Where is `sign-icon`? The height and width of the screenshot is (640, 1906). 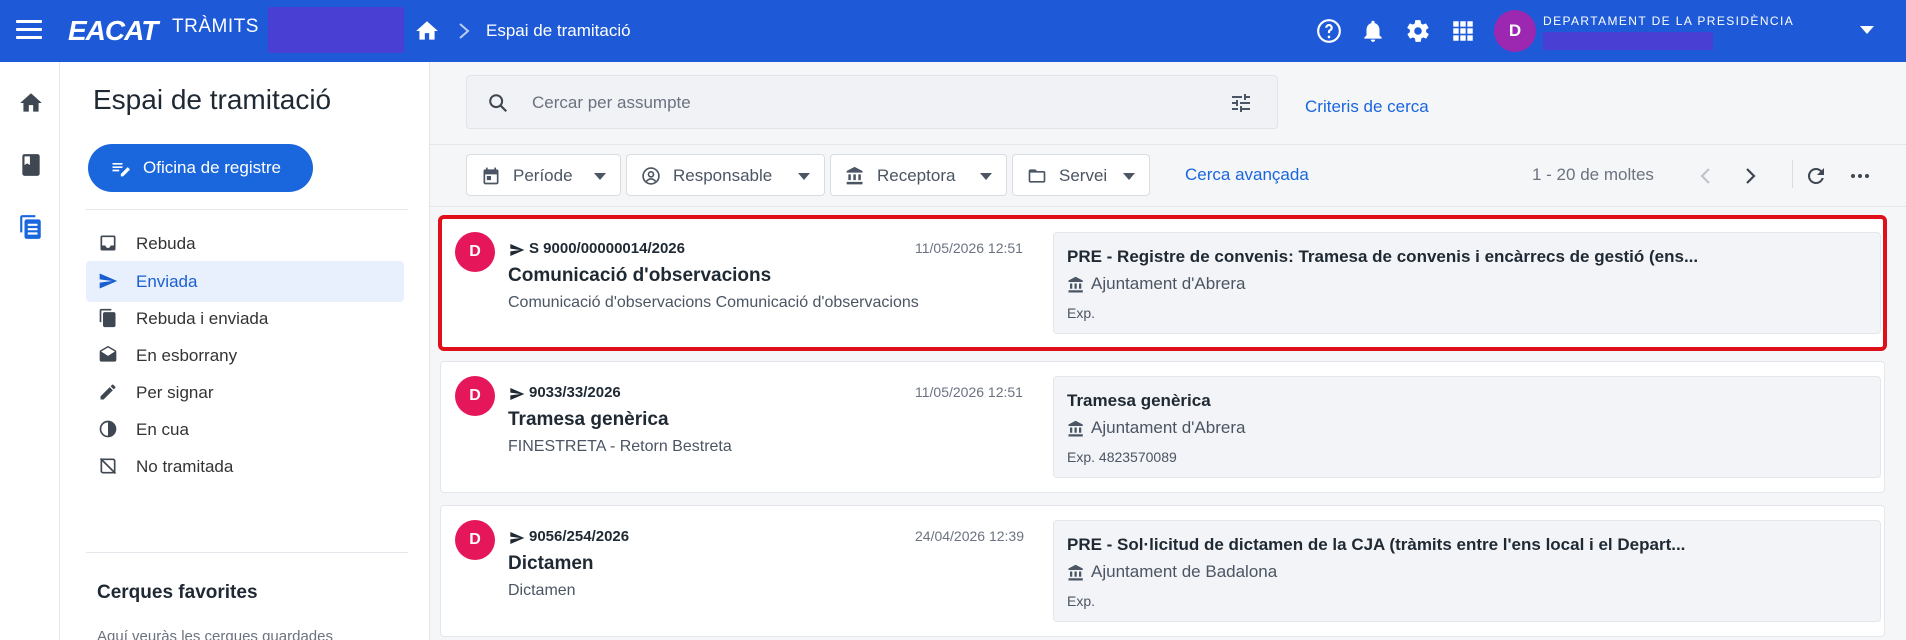
sign-icon is located at coordinates (108, 392).